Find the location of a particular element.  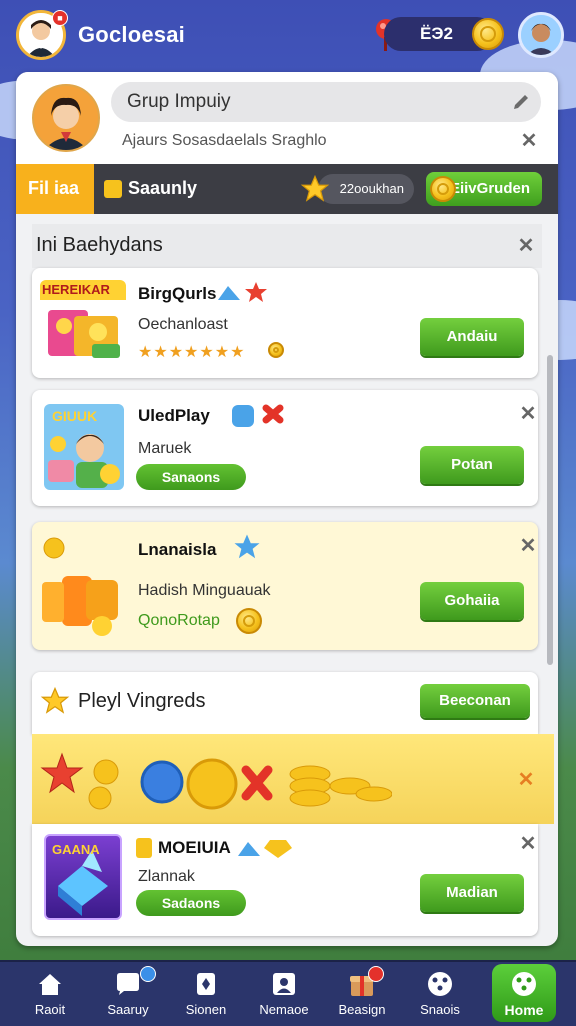

nav-item-members: Nemaoe is located at coordinates (284, 994).